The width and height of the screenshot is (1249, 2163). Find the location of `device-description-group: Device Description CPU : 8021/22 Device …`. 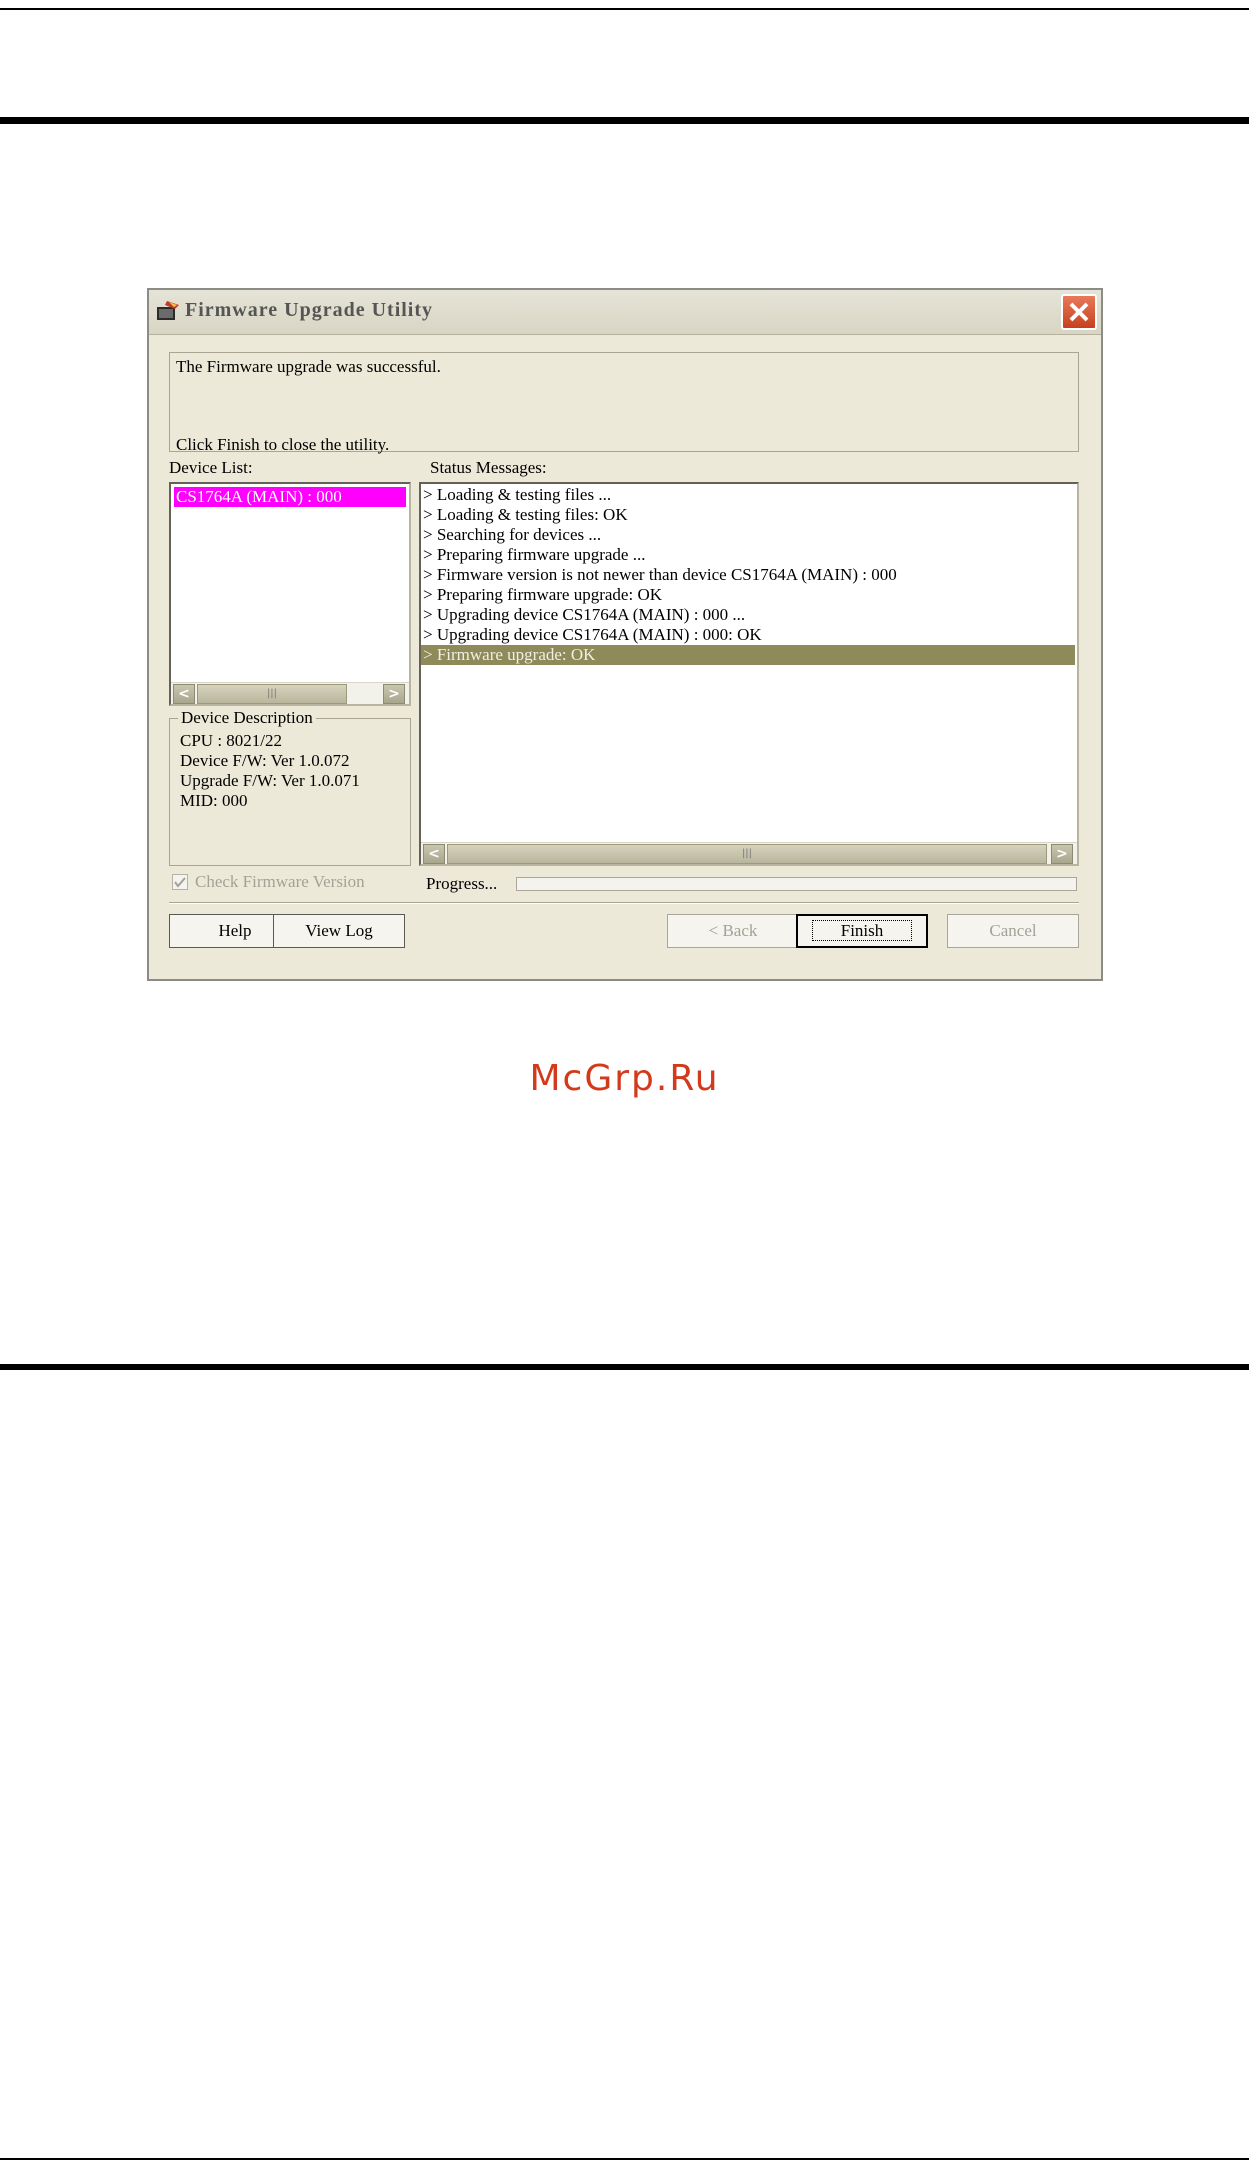

device-description-group: Device Description CPU : 8021/22 Device … is located at coordinates (290, 787).